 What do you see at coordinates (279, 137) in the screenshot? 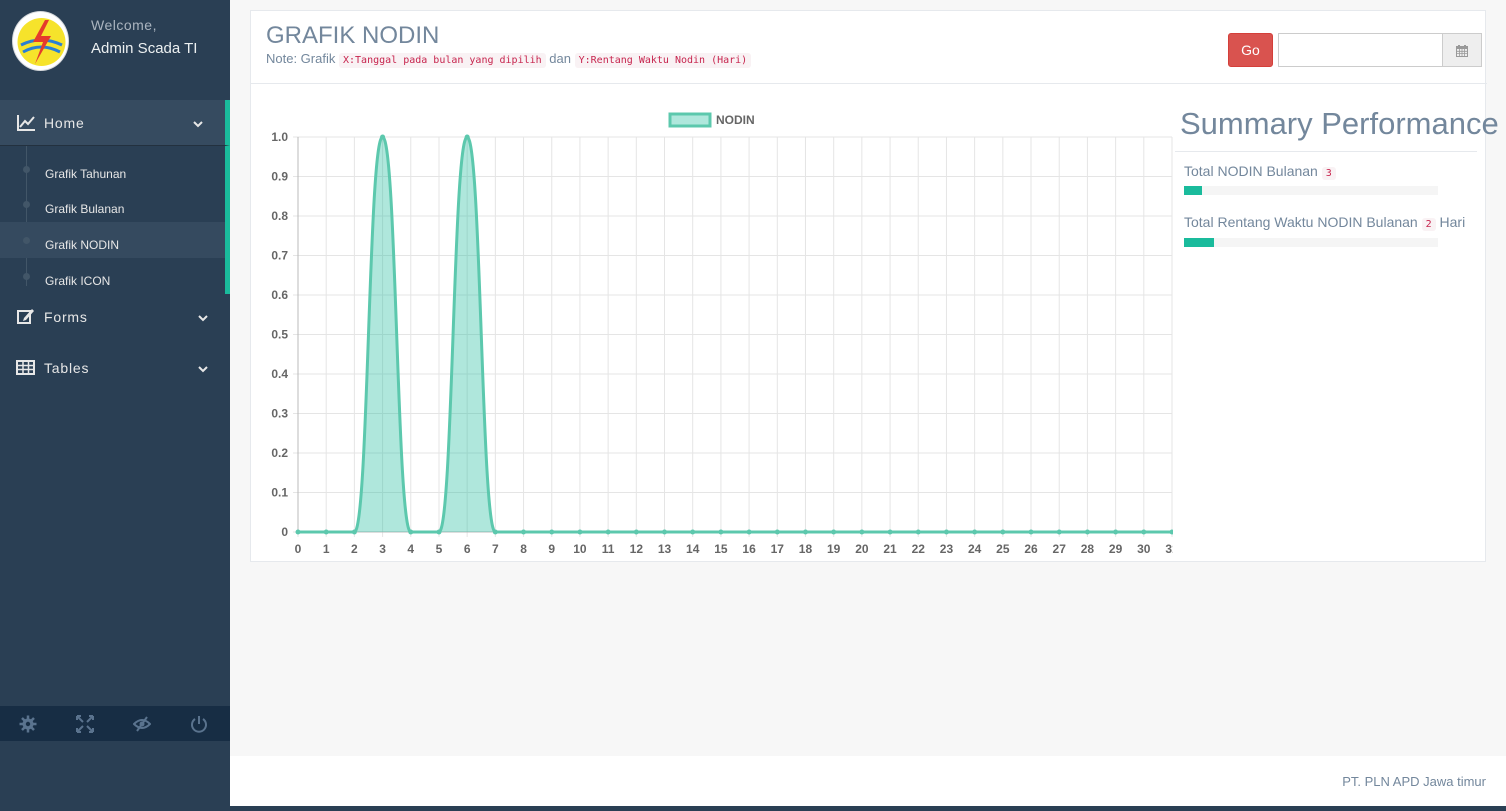
I see `y-tick-label: 1.0` at bounding box center [279, 137].